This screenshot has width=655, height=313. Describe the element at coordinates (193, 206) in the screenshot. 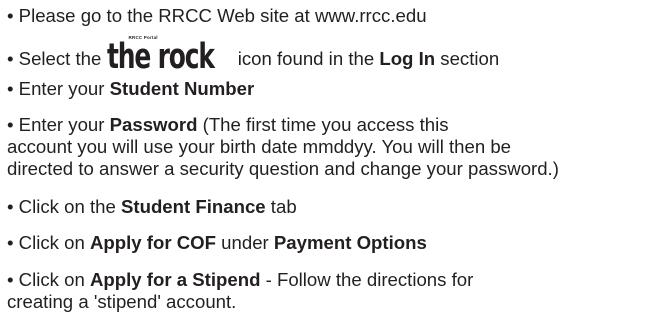

I see `student-finance-label: Student Finance` at that location.